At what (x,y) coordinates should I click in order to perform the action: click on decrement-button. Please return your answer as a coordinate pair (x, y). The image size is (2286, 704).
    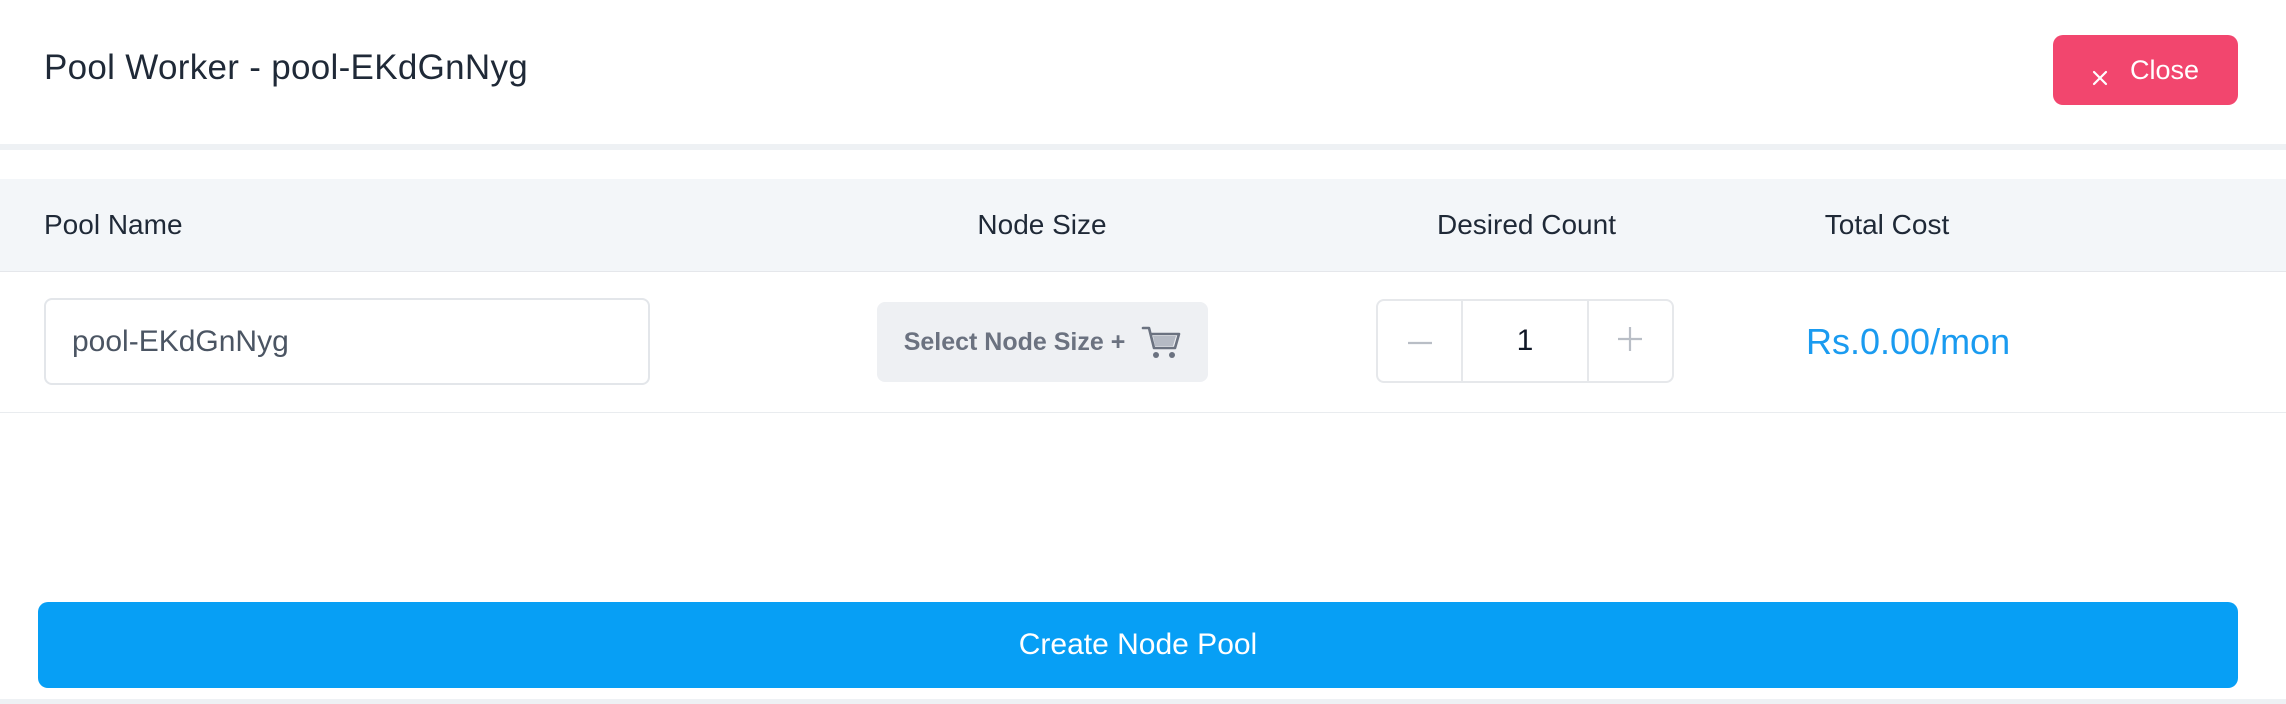
    Looking at the image, I should click on (1419, 341).